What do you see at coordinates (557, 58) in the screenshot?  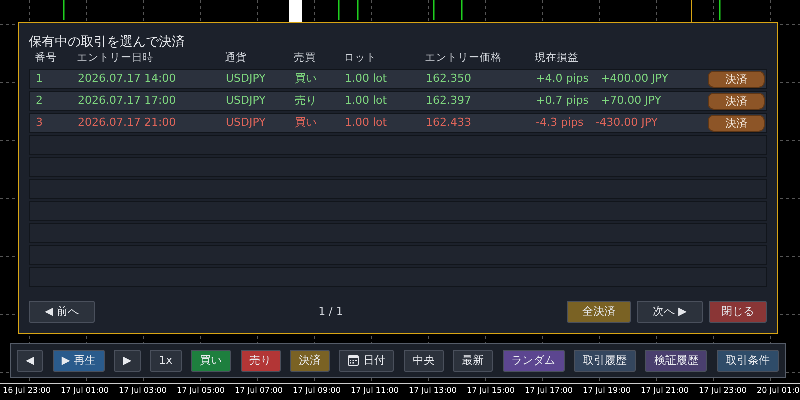 I see `column-header: 現在損益` at bounding box center [557, 58].